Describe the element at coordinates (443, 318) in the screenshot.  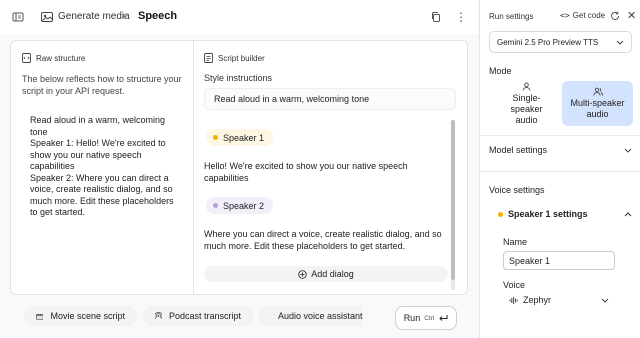
I see `enter-key-icon` at that location.